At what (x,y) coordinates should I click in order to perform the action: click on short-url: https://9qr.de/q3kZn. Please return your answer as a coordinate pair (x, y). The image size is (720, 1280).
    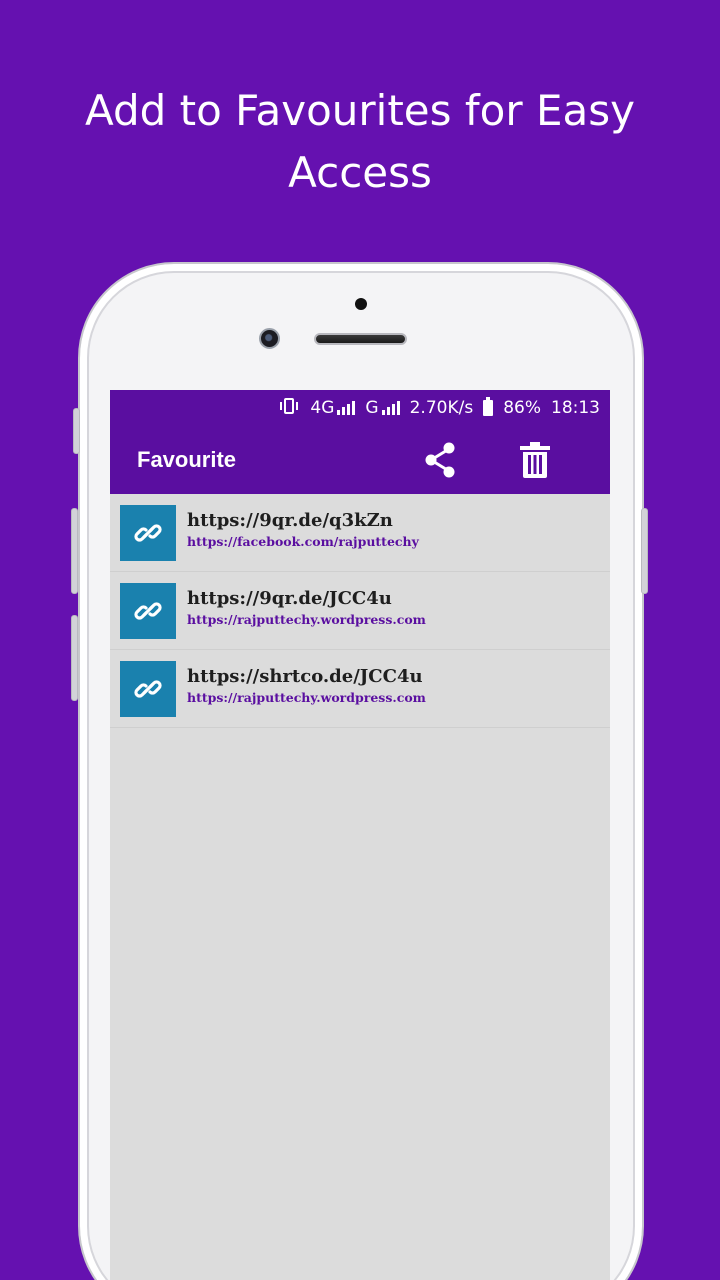
    Looking at the image, I should click on (290, 520).